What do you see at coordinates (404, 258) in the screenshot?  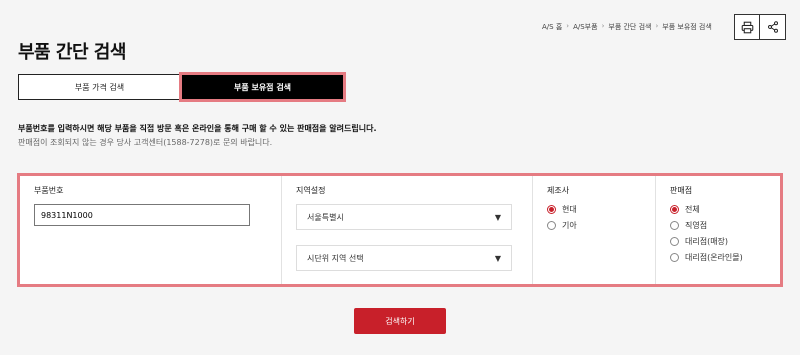 I see `district-select: 시단위 지역 선택 ▼` at bounding box center [404, 258].